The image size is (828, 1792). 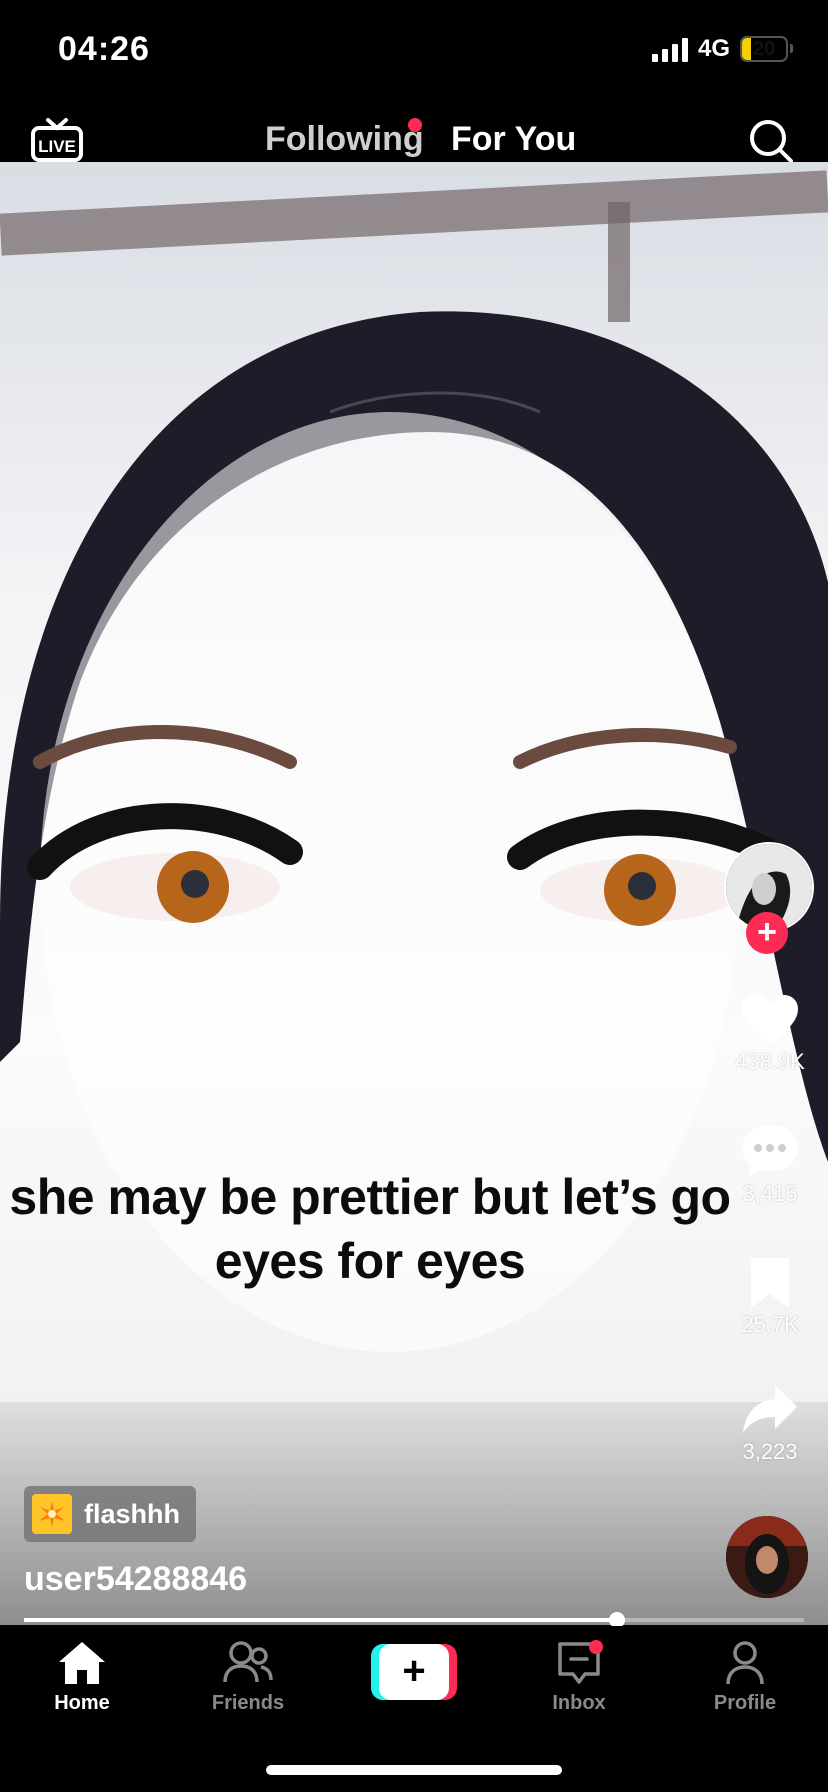 I want to click on like-button: 438.9K, so click(x=770, y=1034).